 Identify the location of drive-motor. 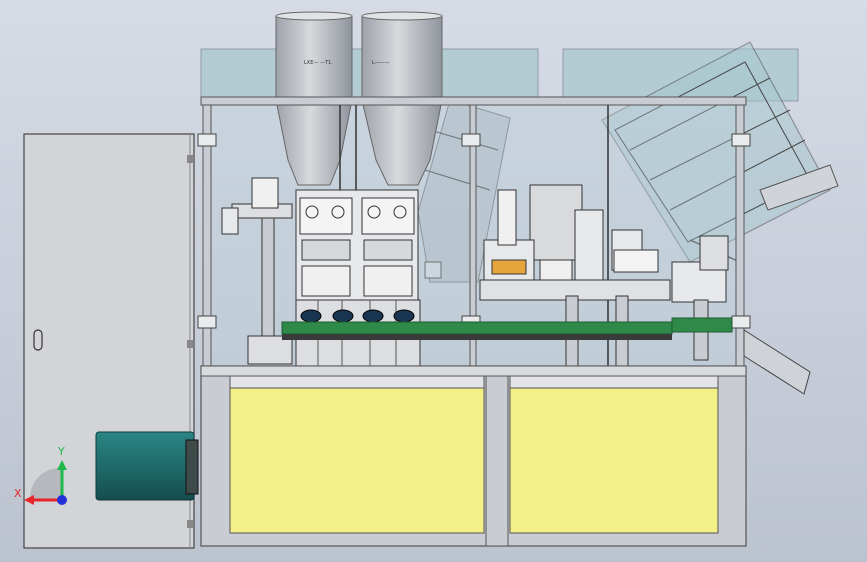
(147, 466).